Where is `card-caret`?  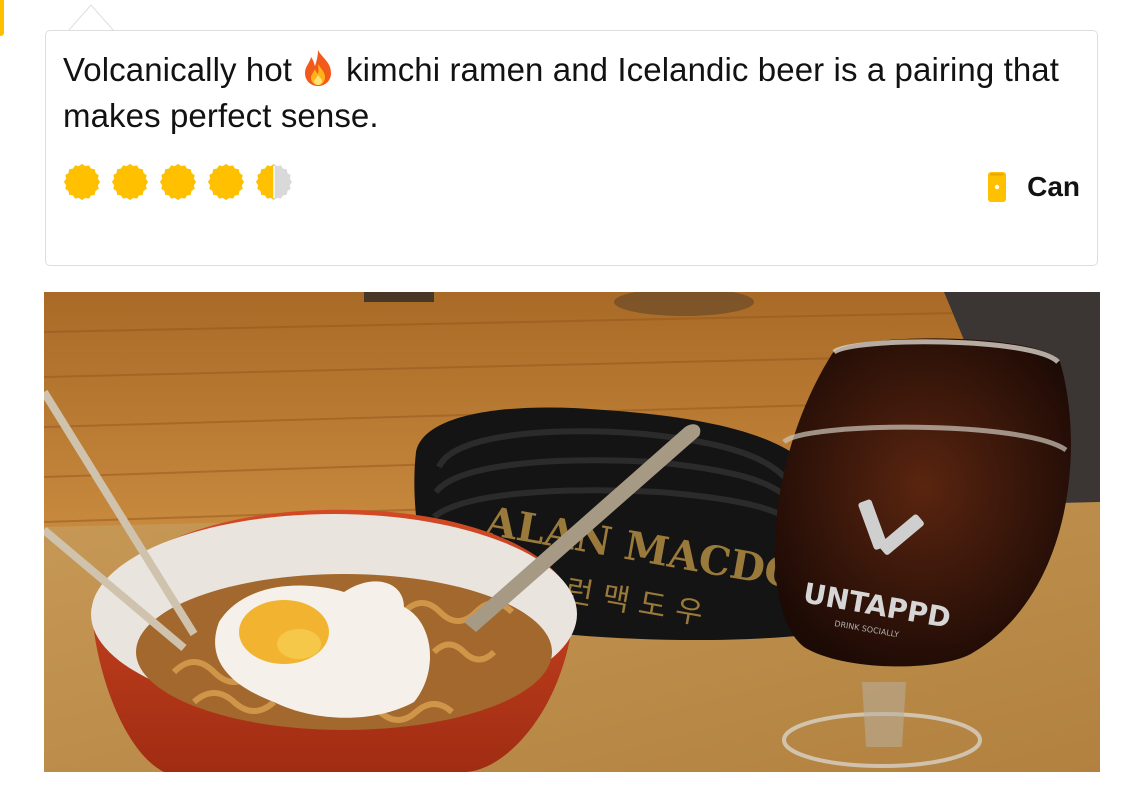 card-caret is located at coordinates (91, 18).